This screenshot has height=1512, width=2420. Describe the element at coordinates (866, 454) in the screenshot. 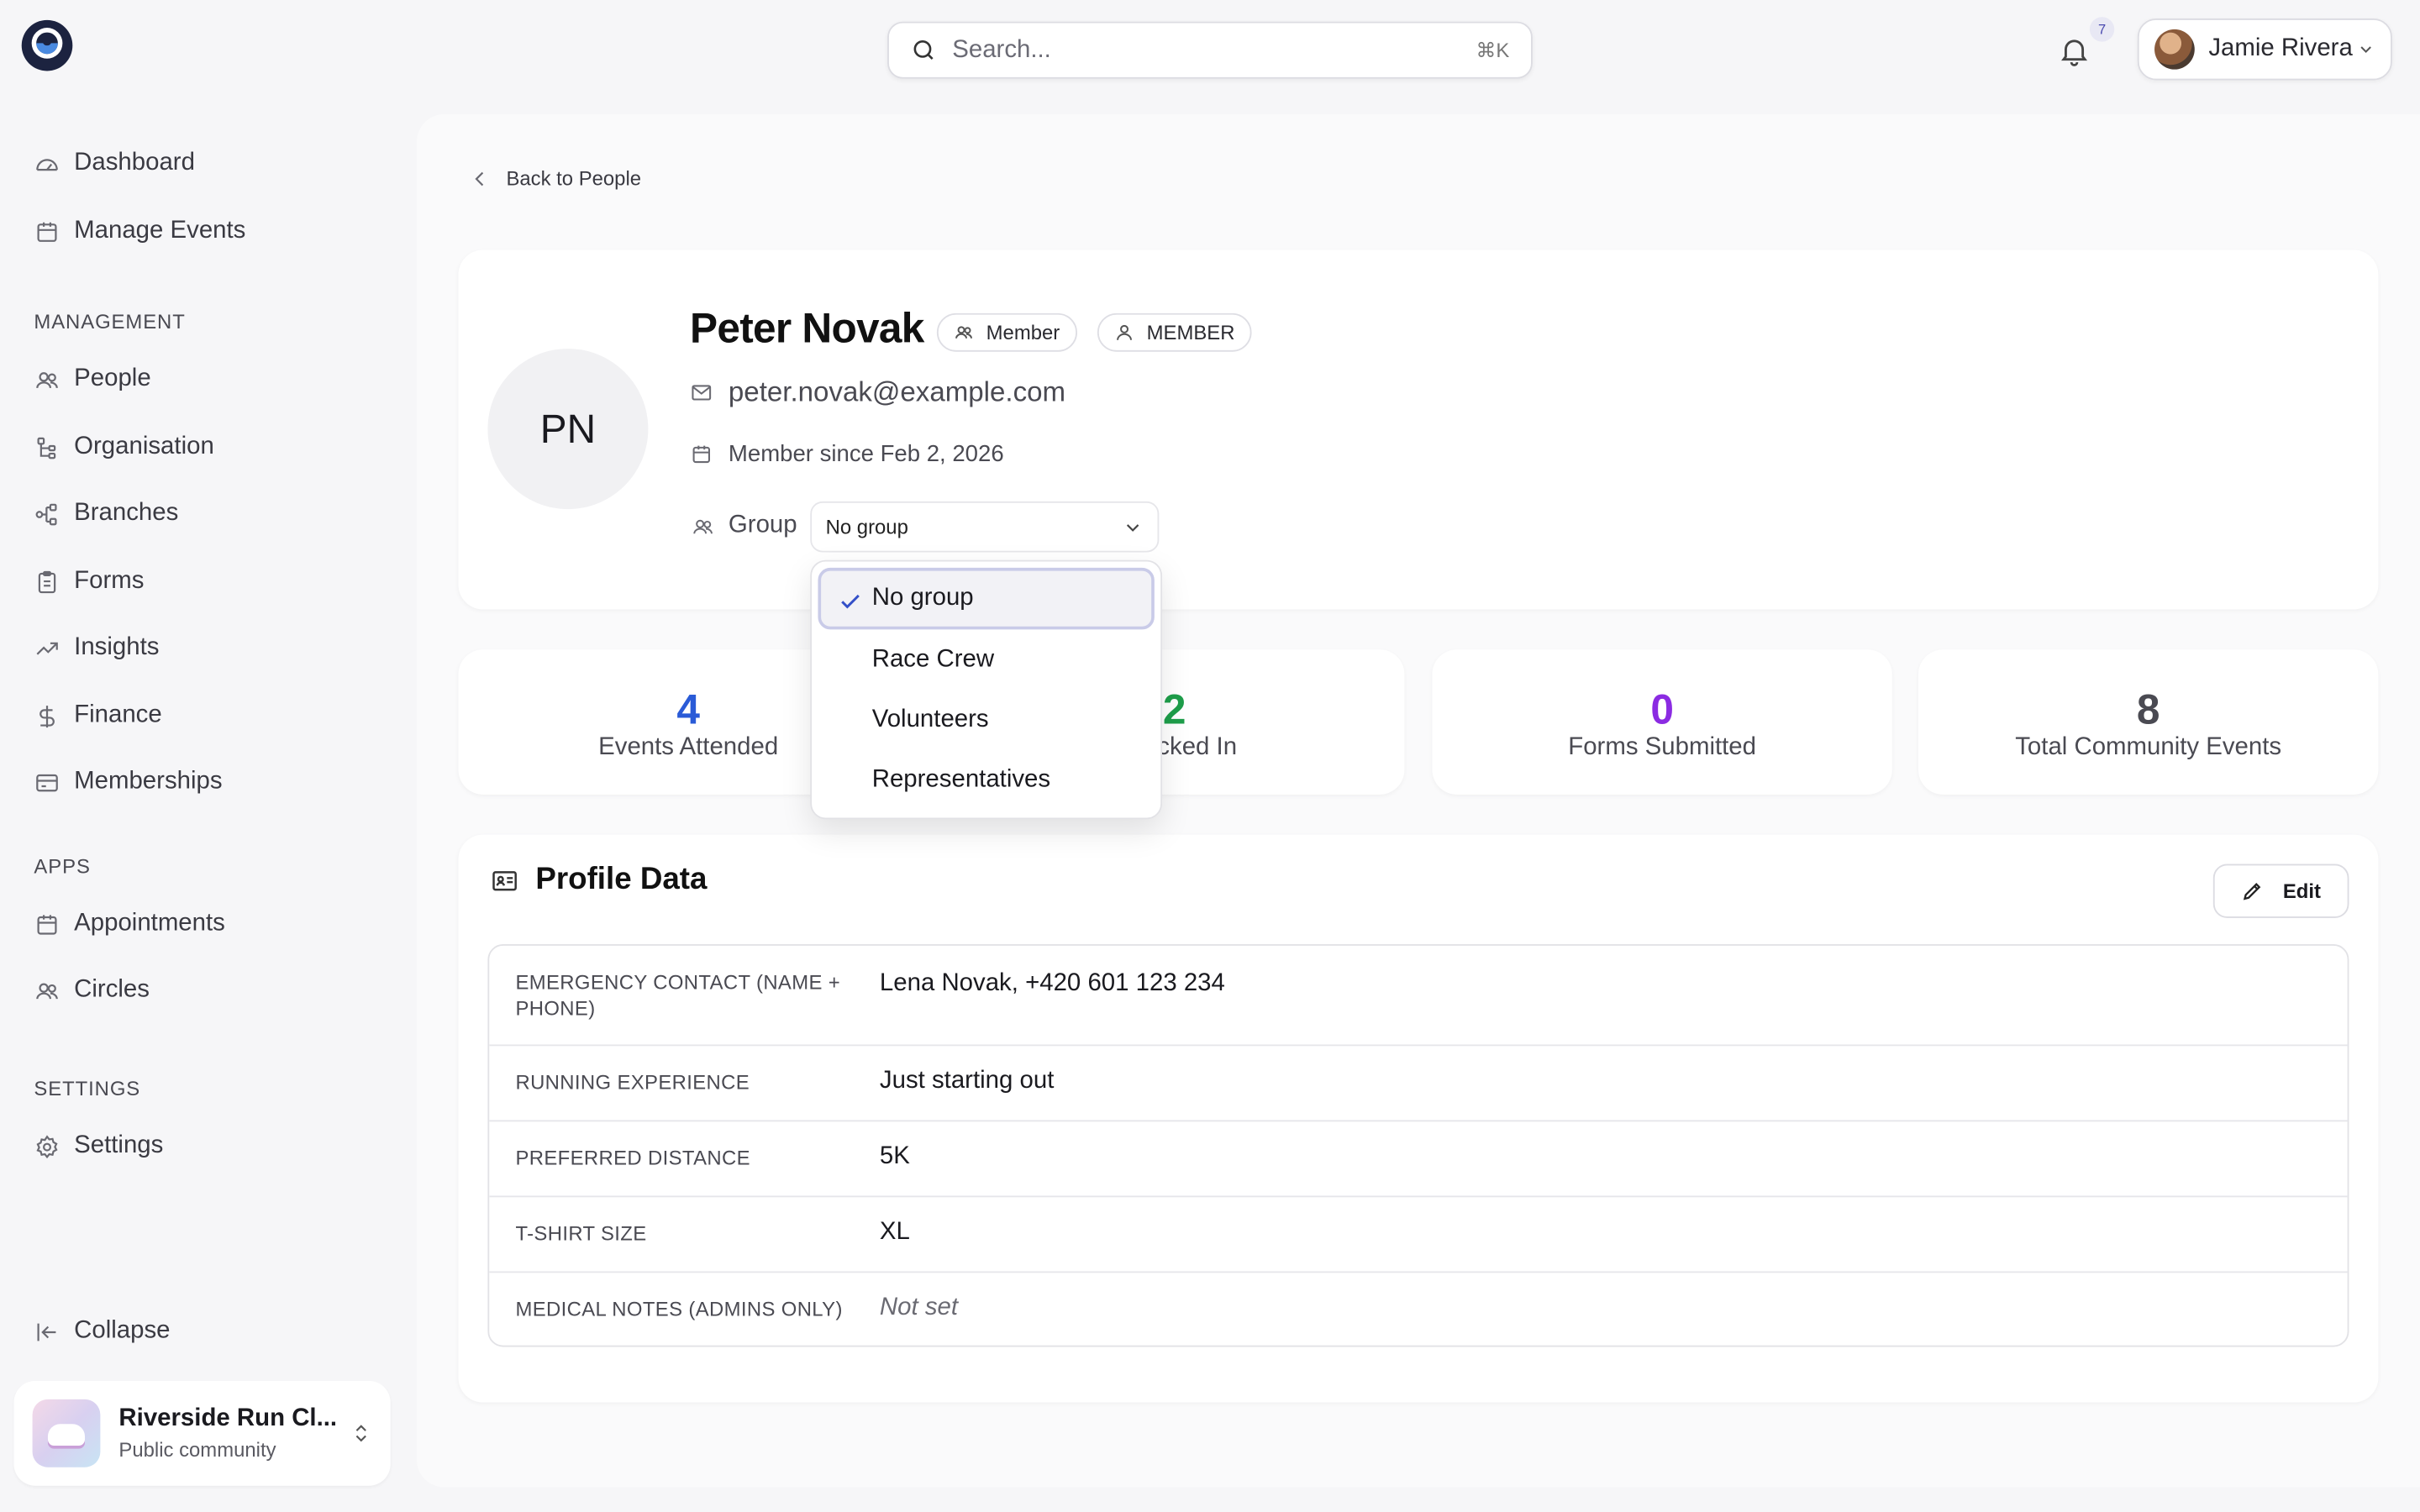

I see `member-since-text: Member since Feb 2, 2026` at that location.